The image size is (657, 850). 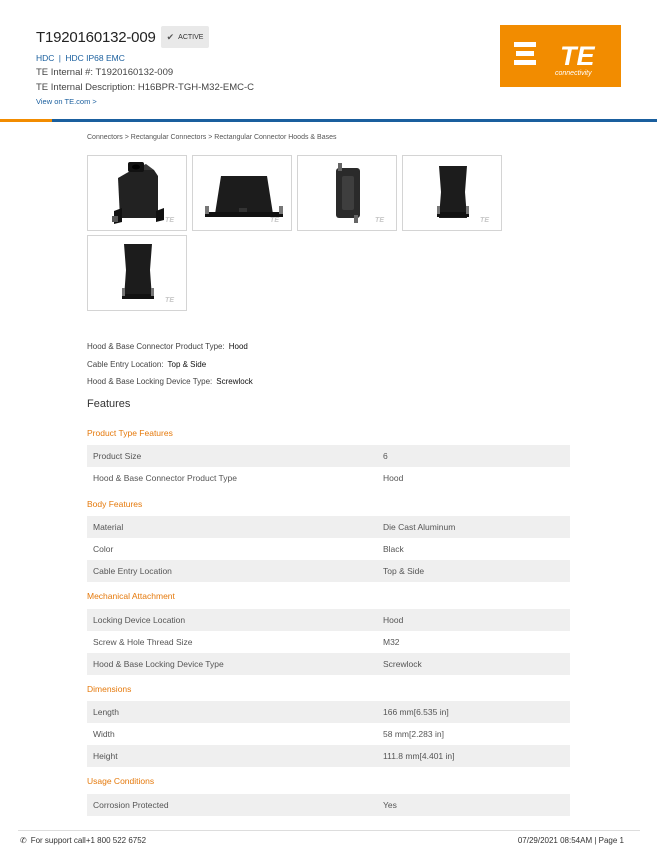 What do you see at coordinates (242, 193) in the screenshot?
I see `product-image-2: TE` at bounding box center [242, 193].